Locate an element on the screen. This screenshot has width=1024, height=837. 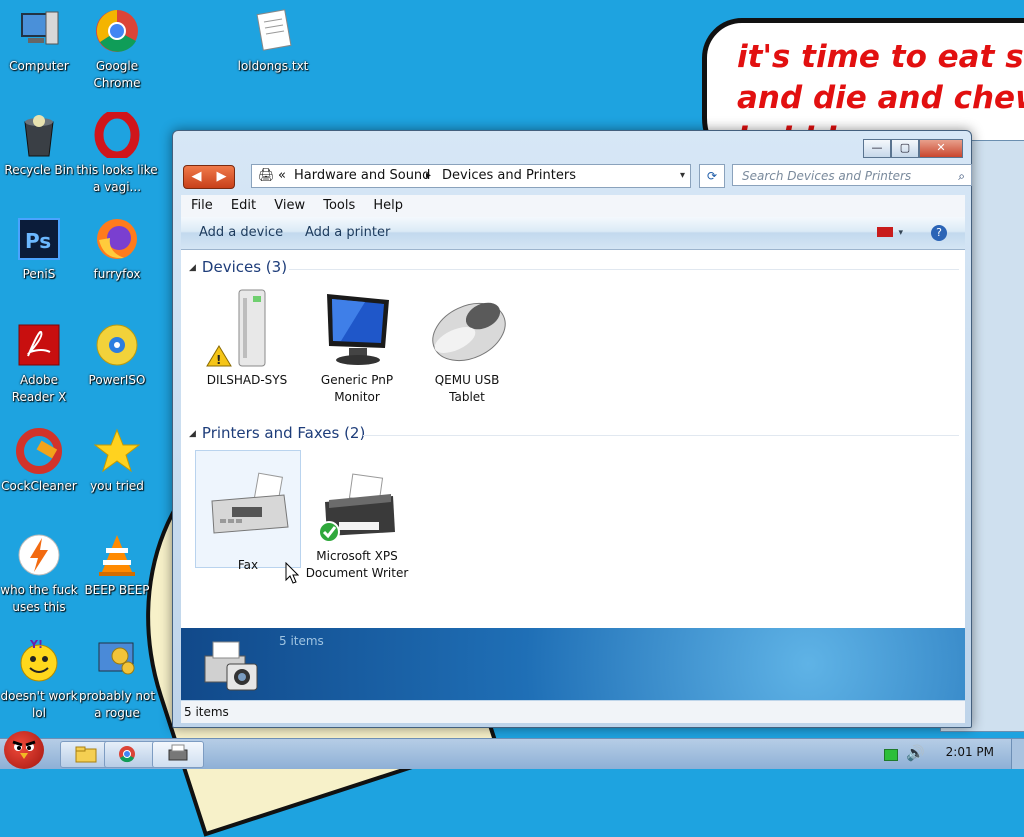
details-item-count: 5 items is located at coordinates (301, 641).